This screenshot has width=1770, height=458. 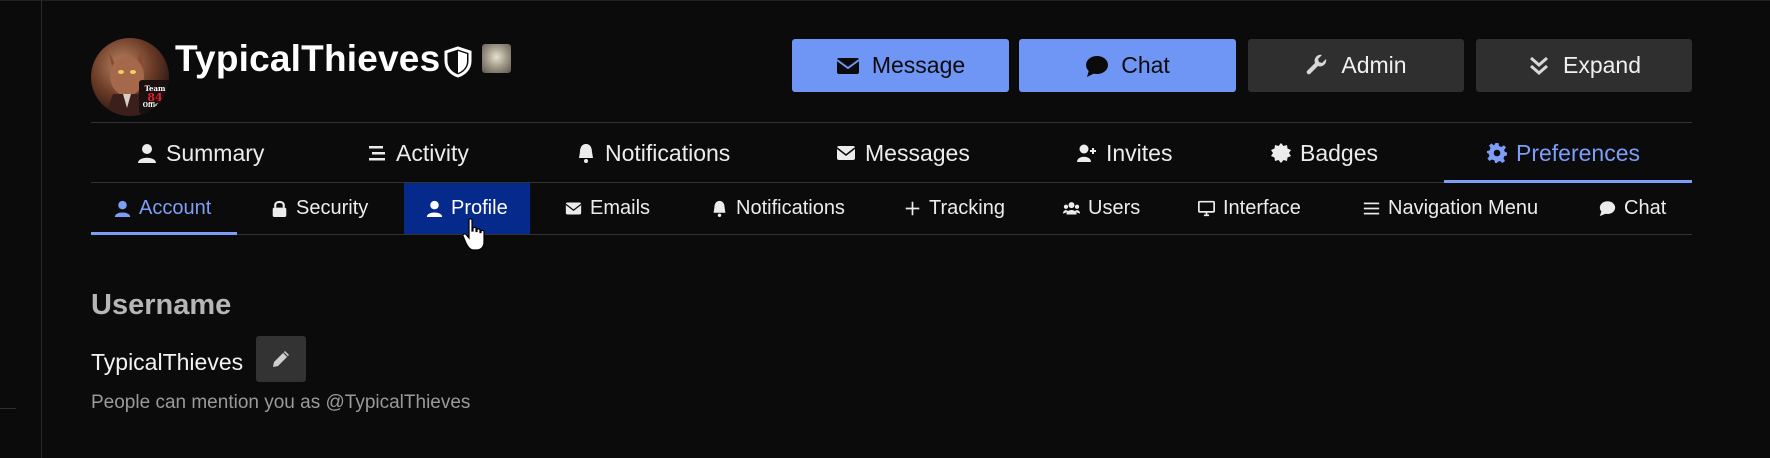 What do you see at coordinates (885, 0) in the screenshot?
I see `top-border` at bounding box center [885, 0].